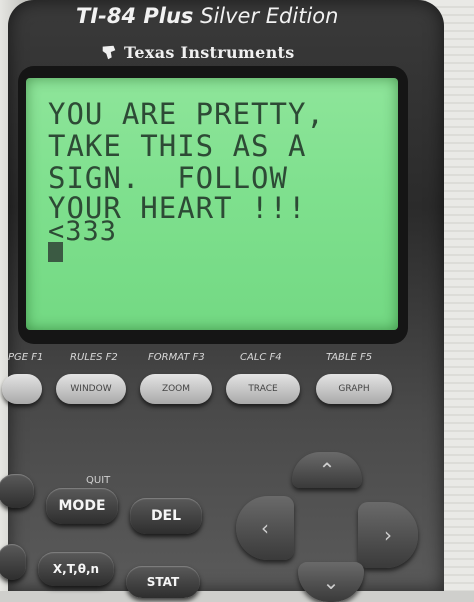  What do you see at coordinates (186, 114) in the screenshot?
I see `screen-line-1: YOU ARE PRETTY,` at bounding box center [186, 114].